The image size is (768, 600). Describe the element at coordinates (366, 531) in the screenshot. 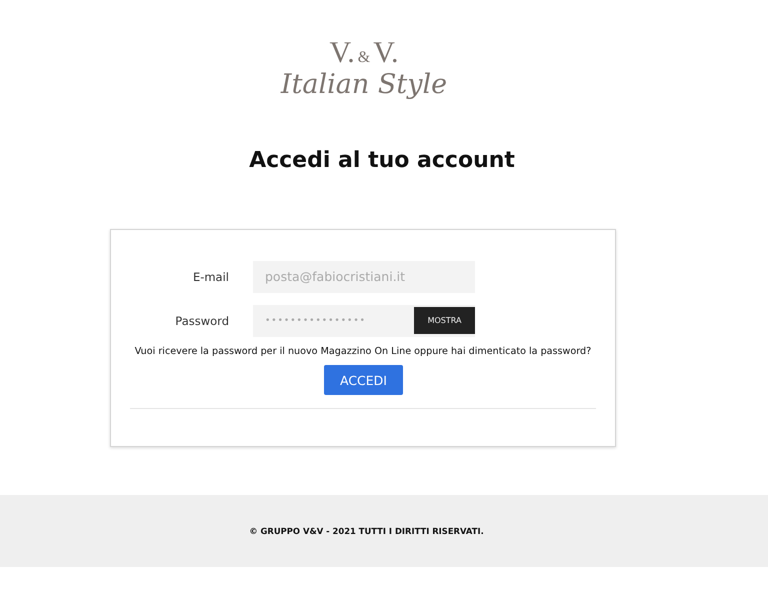

I see `copyright-text: © GRUPPO V&V - 2021 TUTTI I DIRITTI RISERVATI.` at that location.